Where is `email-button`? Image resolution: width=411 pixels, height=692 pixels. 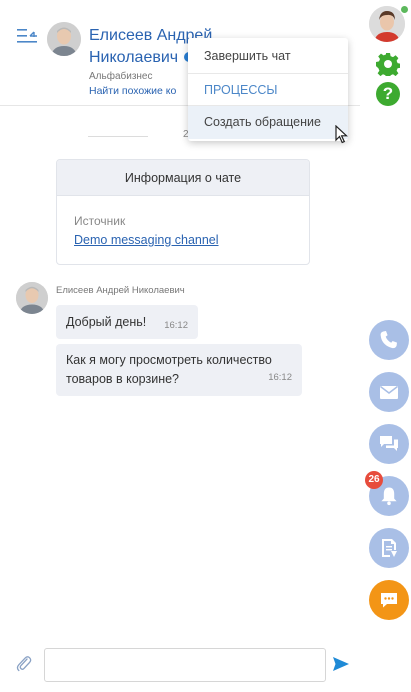
email-button is located at coordinates (389, 392).